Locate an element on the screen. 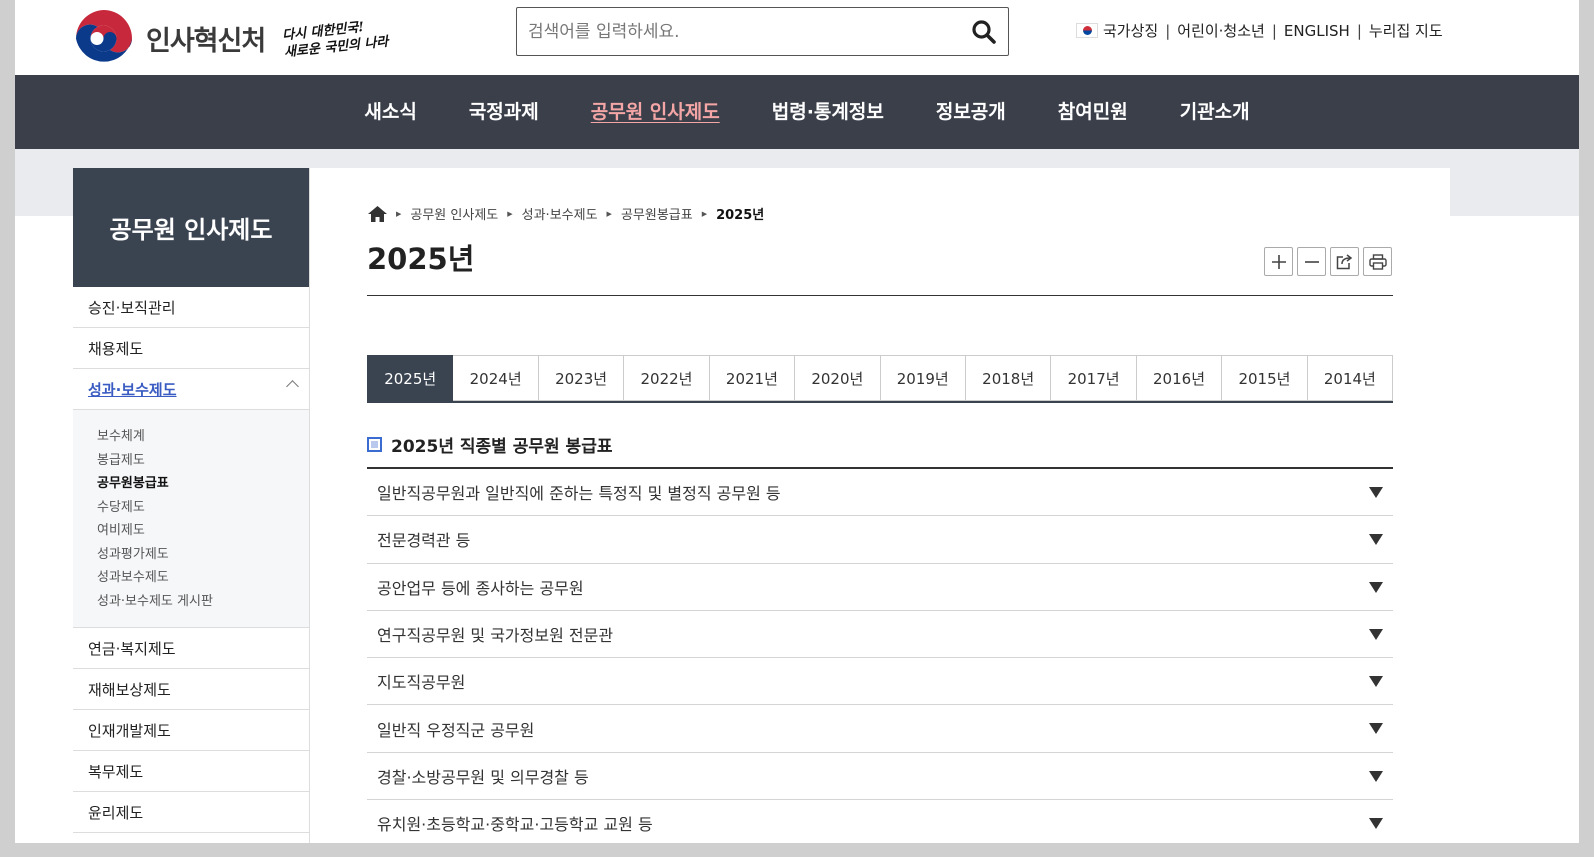  tab-2021: 2021년 is located at coordinates (752, 378).